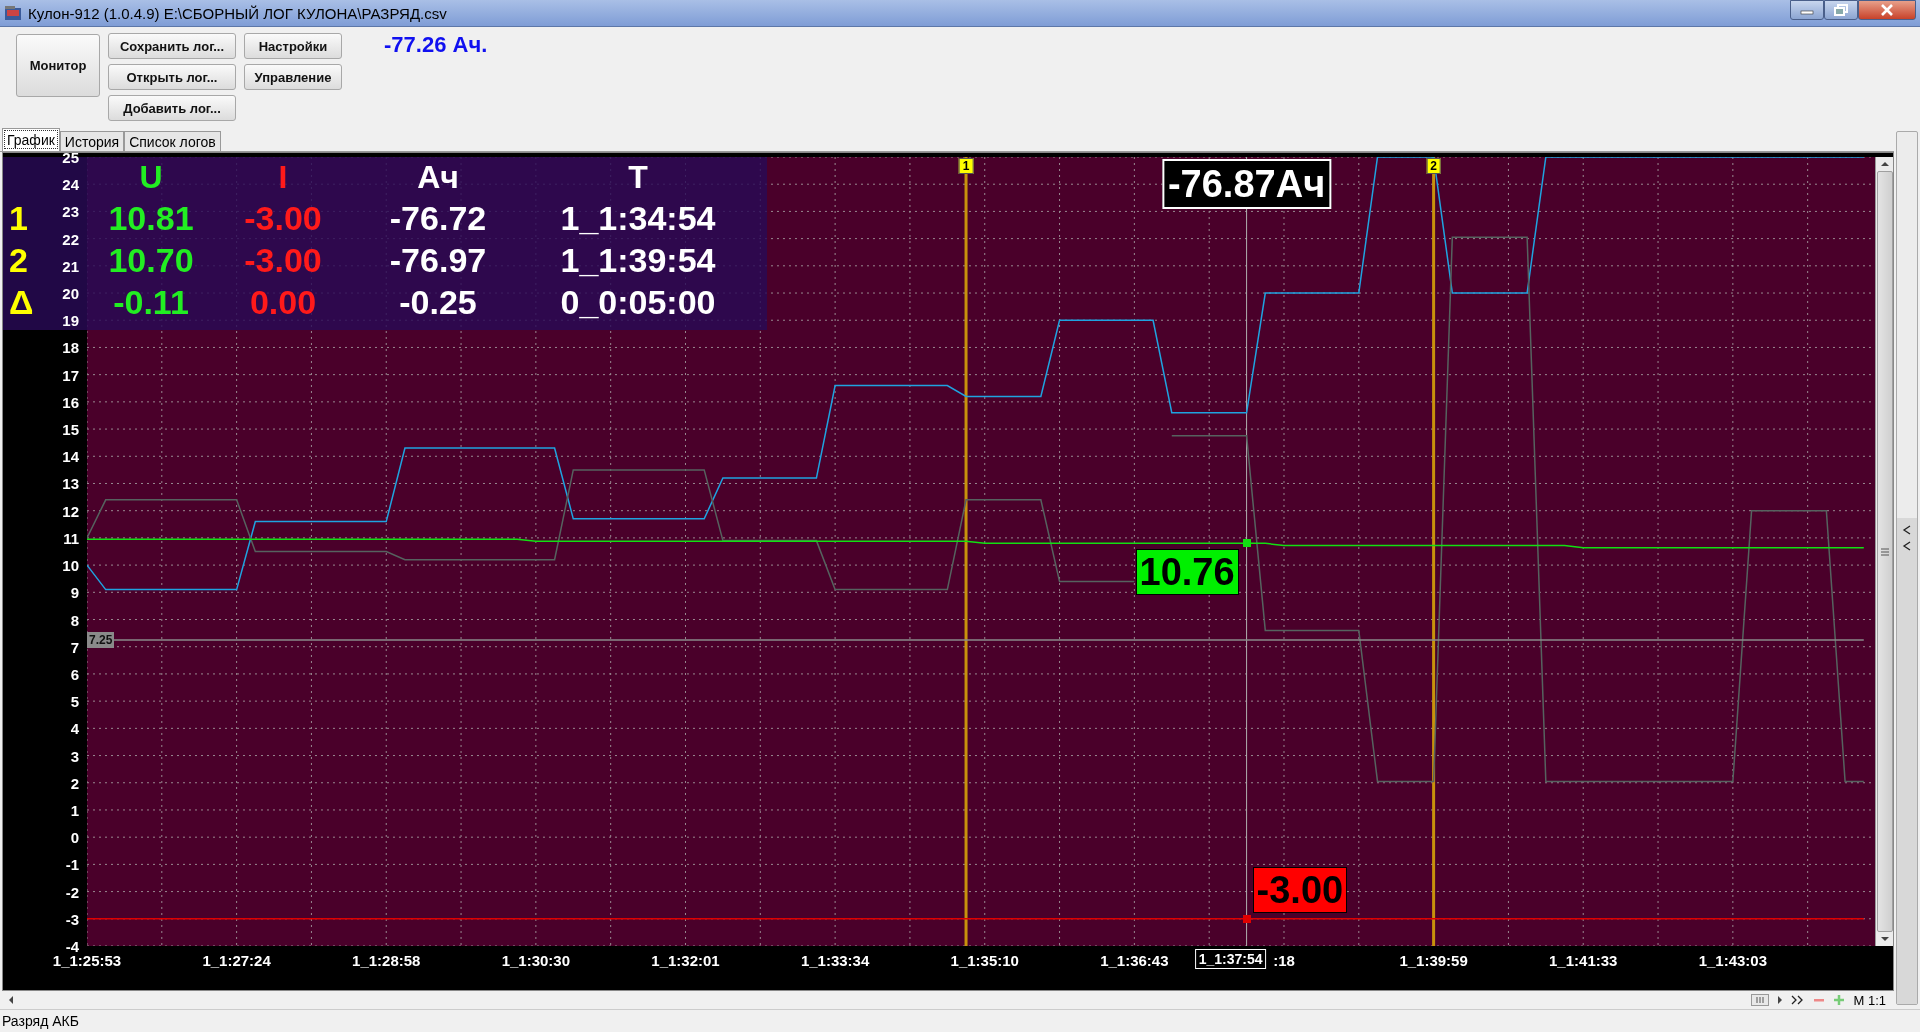 The height and width of the screenshot is (1032, 1920). I want to click on axis-label: 18, so click(70, 347).